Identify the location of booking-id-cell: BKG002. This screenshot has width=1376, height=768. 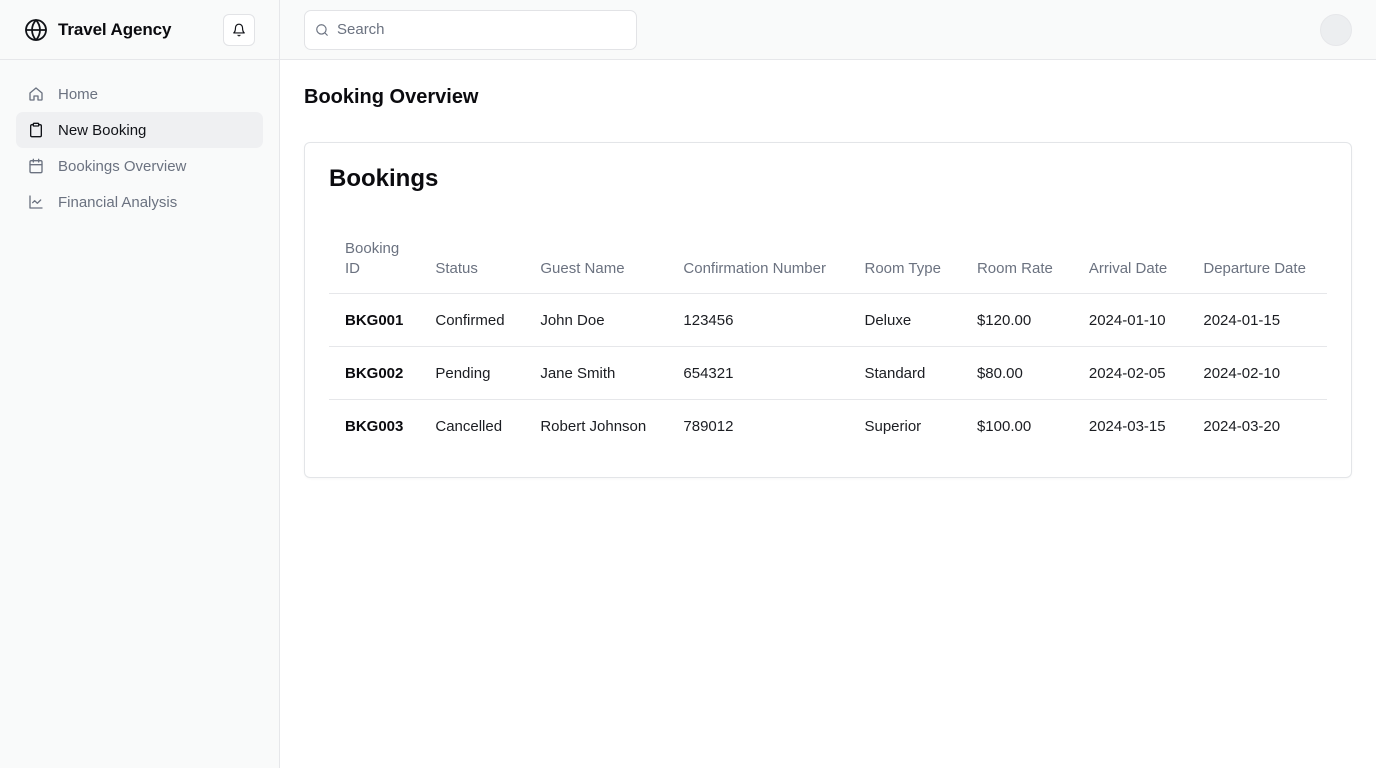
(374, 373).